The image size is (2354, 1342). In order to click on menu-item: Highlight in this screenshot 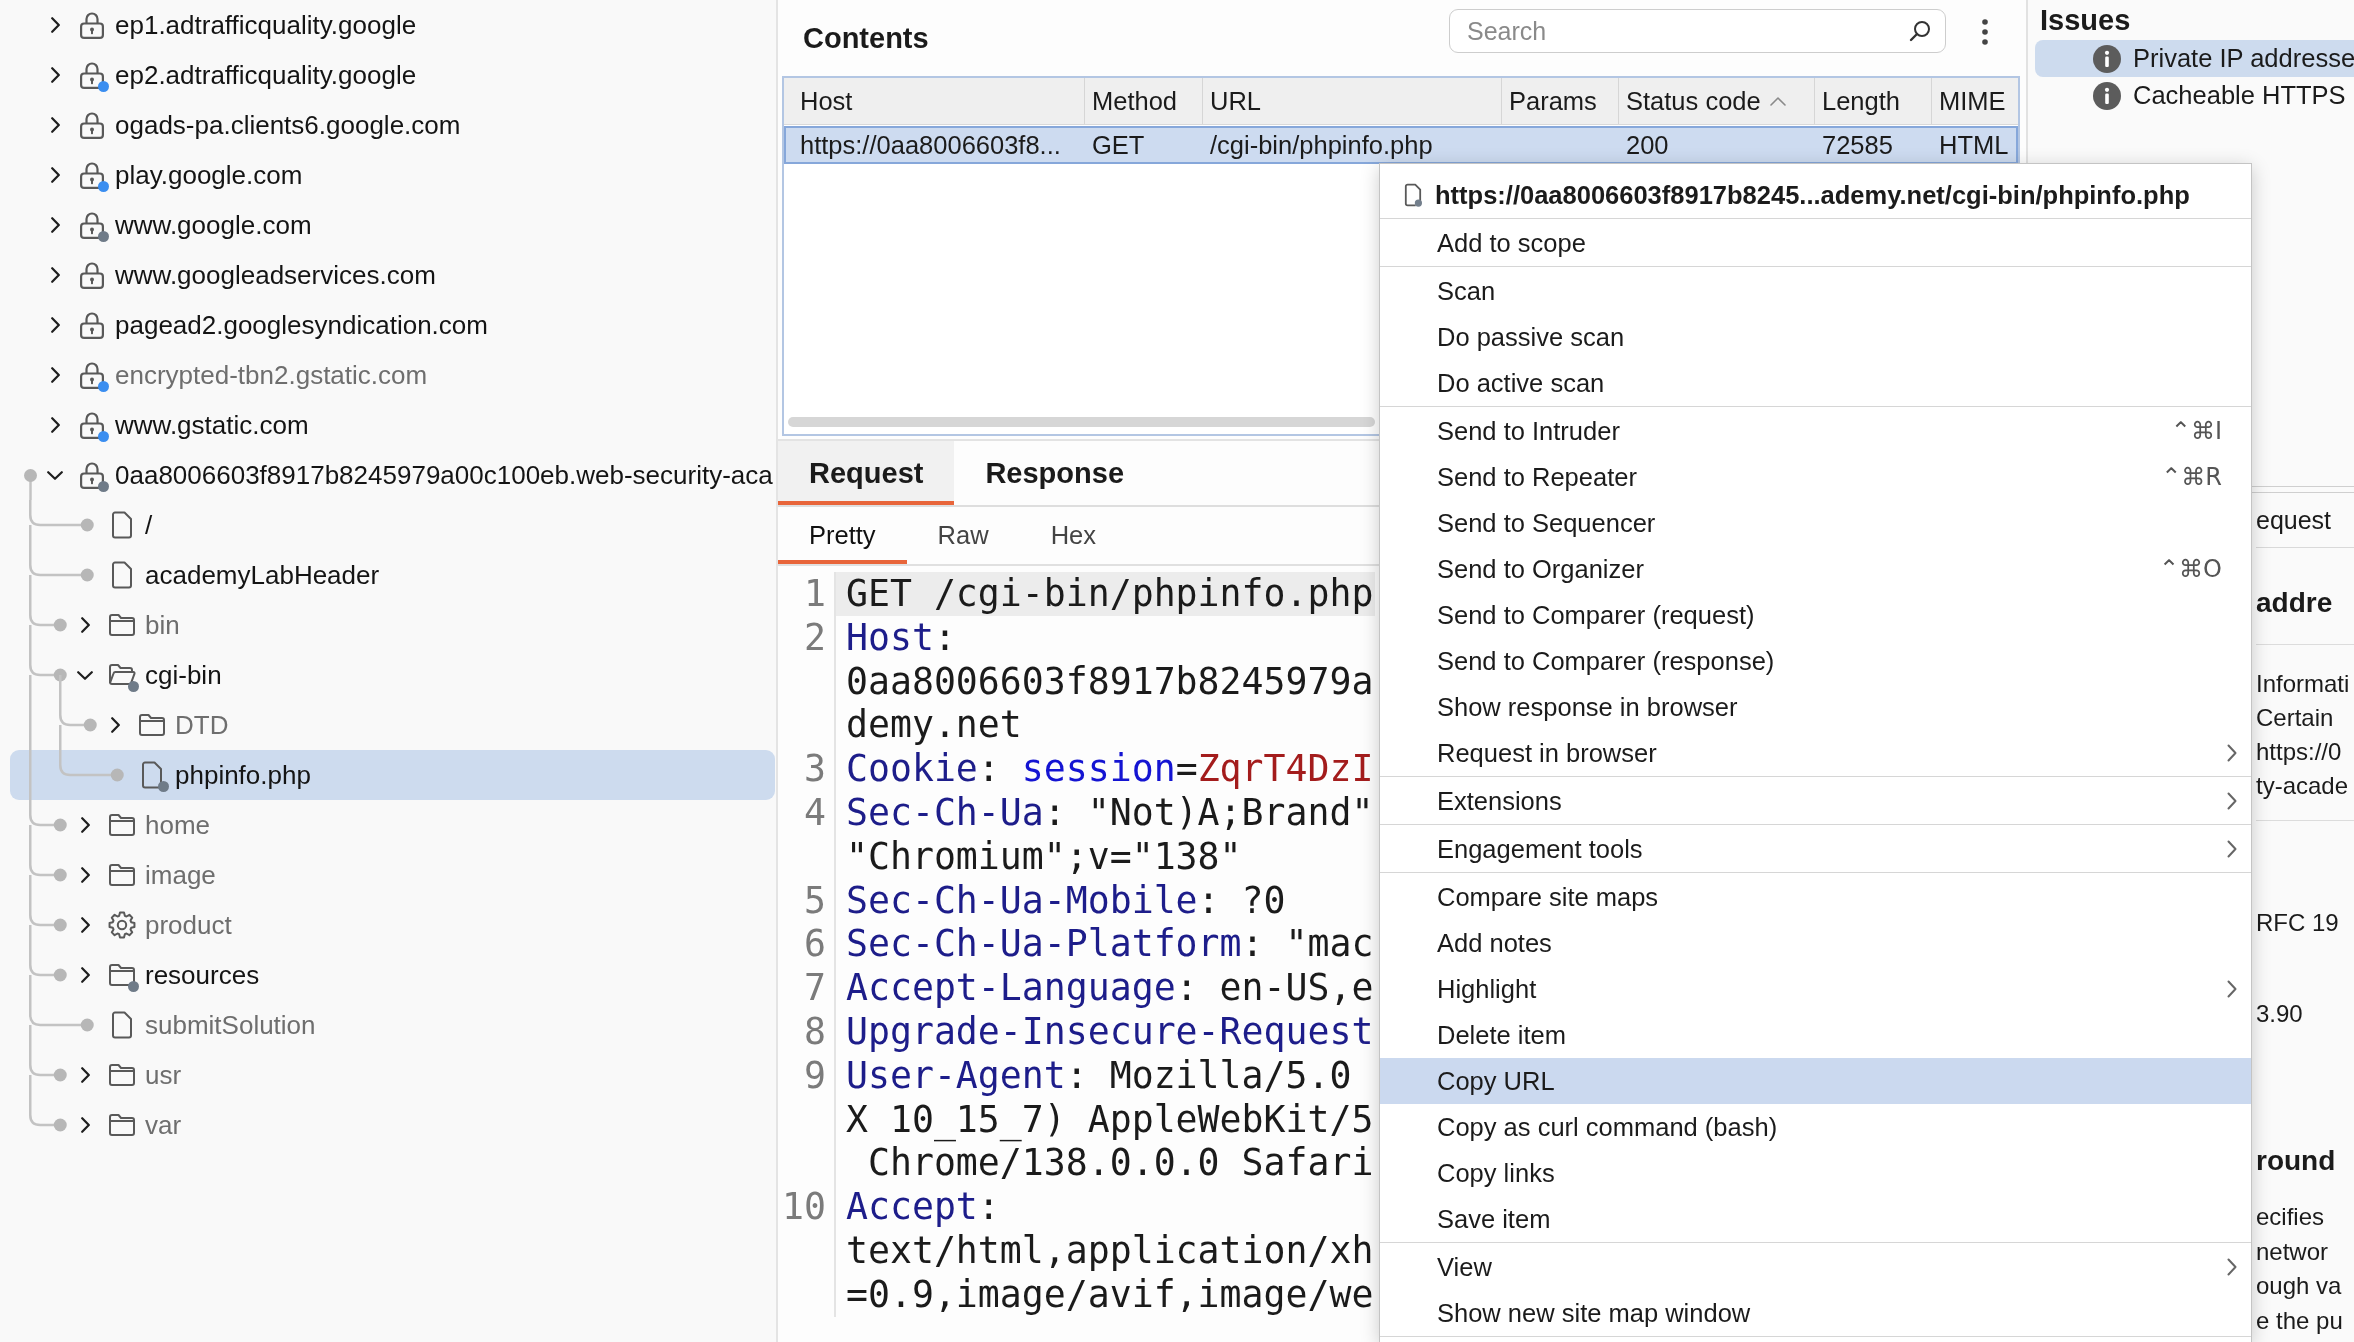, I will do `click(1815, 989)`.